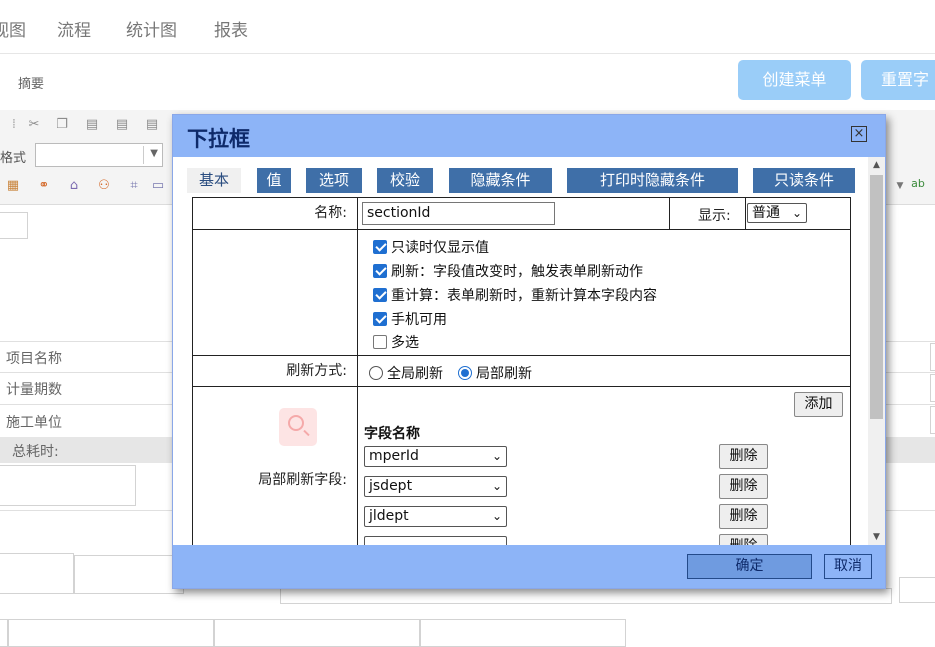 Image resolution: width=935 pixels, height=647 pixels. What do you see at coordinates (898, 80) in the screenshot?
I see `reset-button: 重置字` at bounding box center [898, 80].